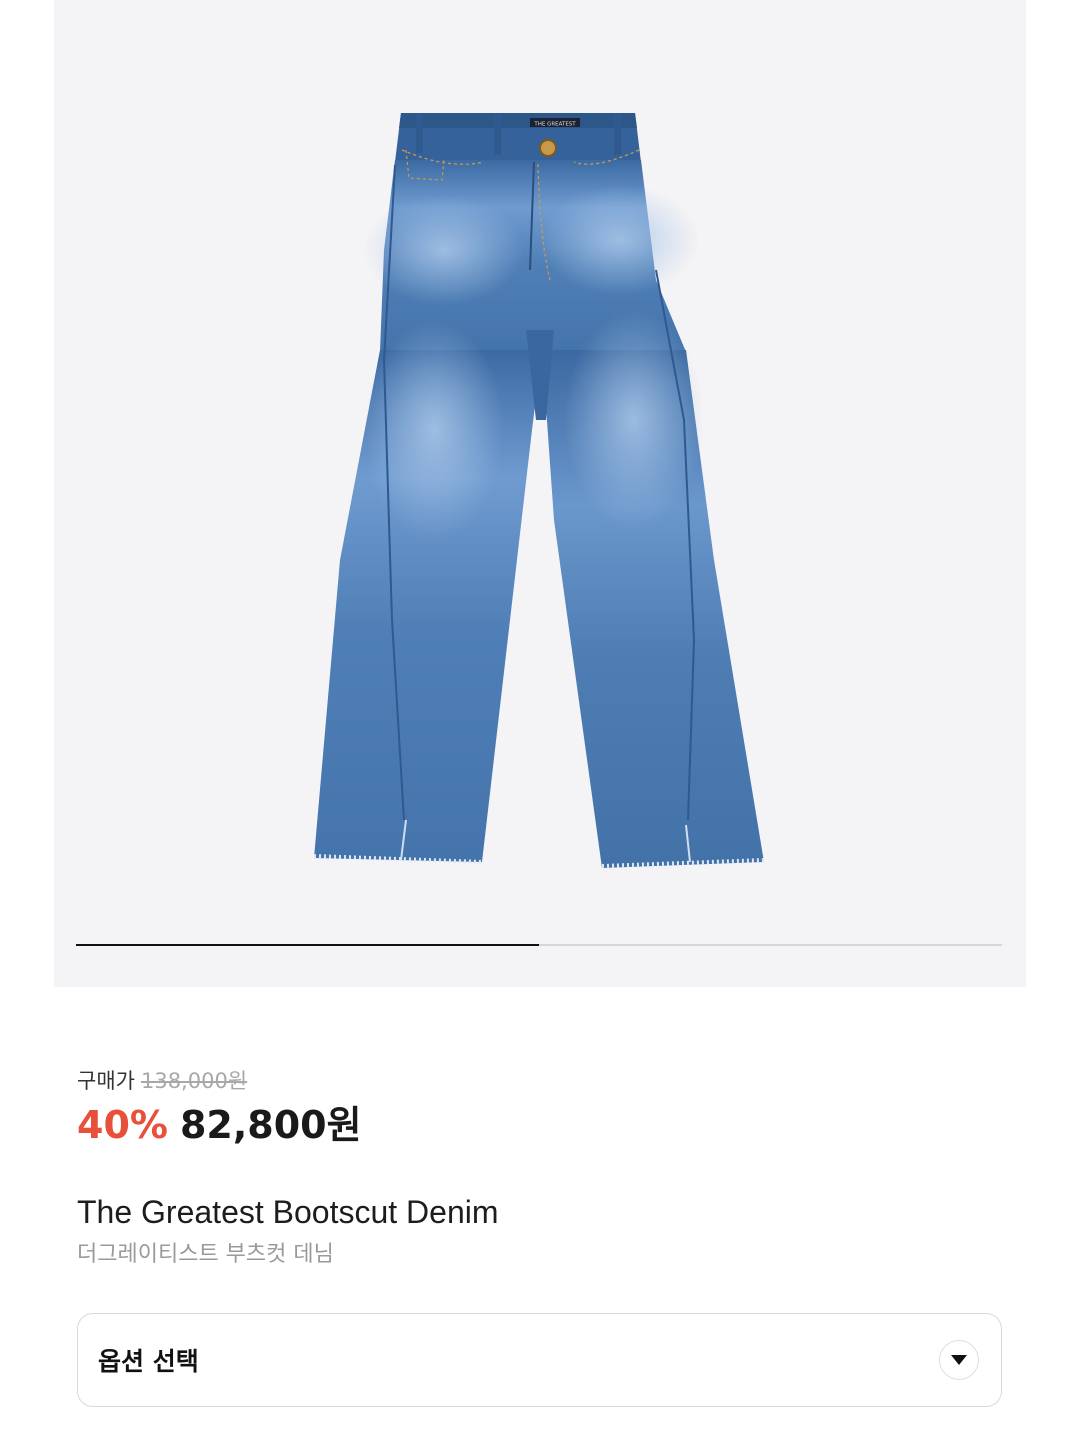  I want to click on gallery-progress-track, so click(539, 945).